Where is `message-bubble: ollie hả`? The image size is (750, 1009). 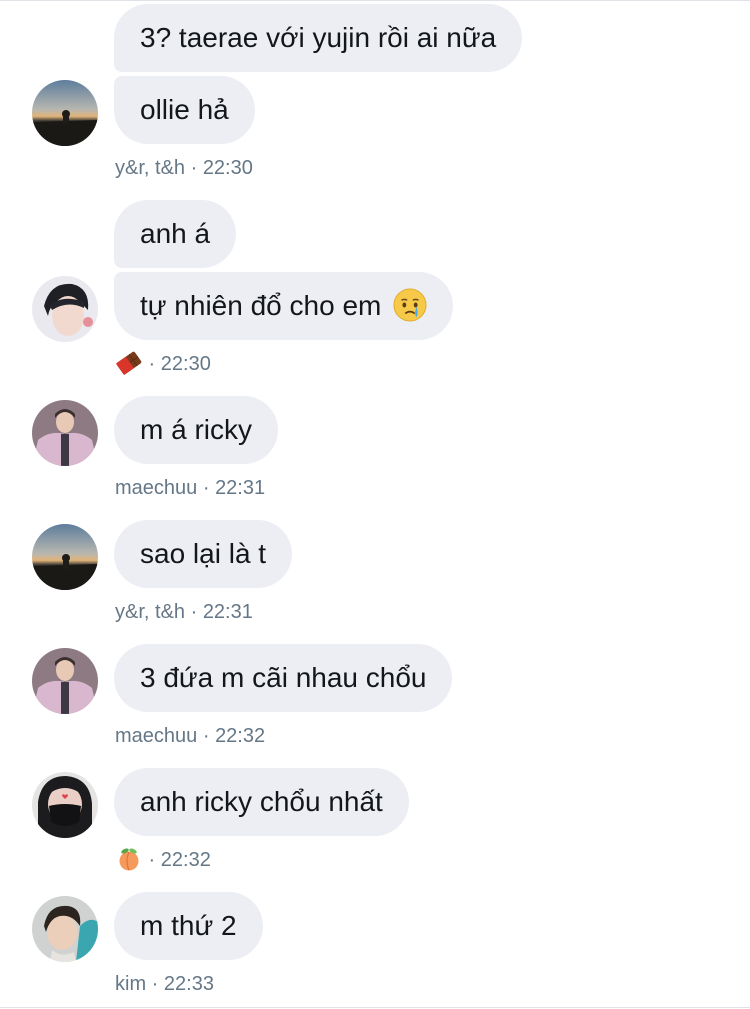
message-bubble: ollie hả is located at coordinates (184, 110).